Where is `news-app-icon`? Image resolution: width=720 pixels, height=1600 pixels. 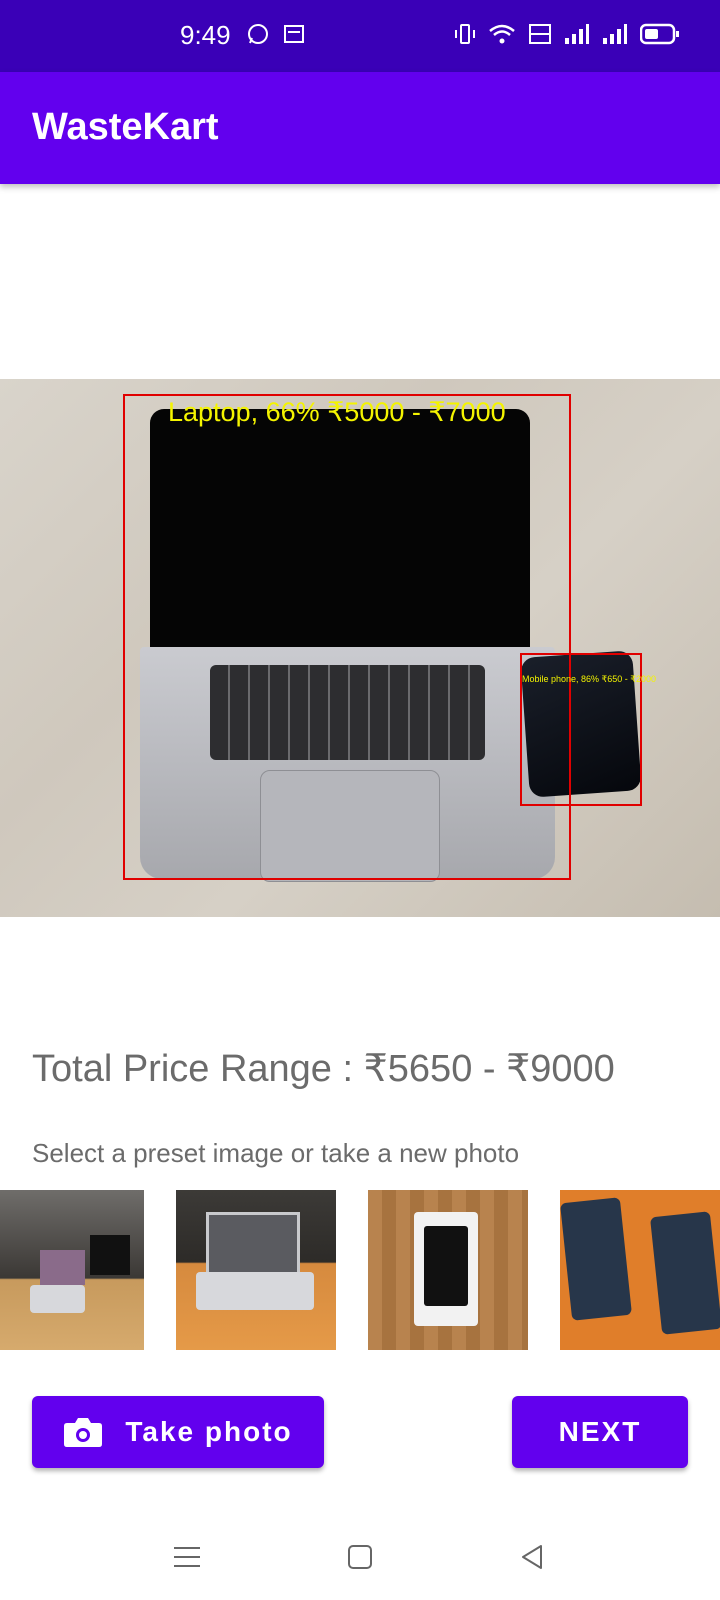 news-app-icon is located at coordinates (294, 34).